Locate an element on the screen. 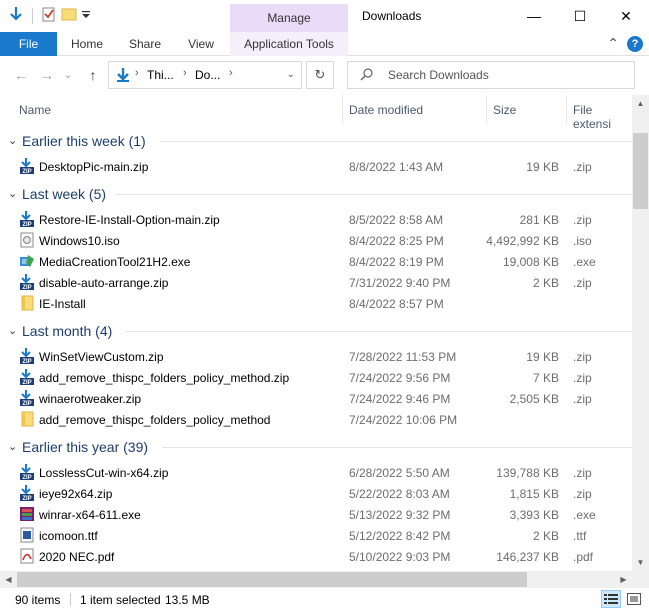  horizontal-scrollbar: ◀ ▶ is located at coordinates (316, 579).